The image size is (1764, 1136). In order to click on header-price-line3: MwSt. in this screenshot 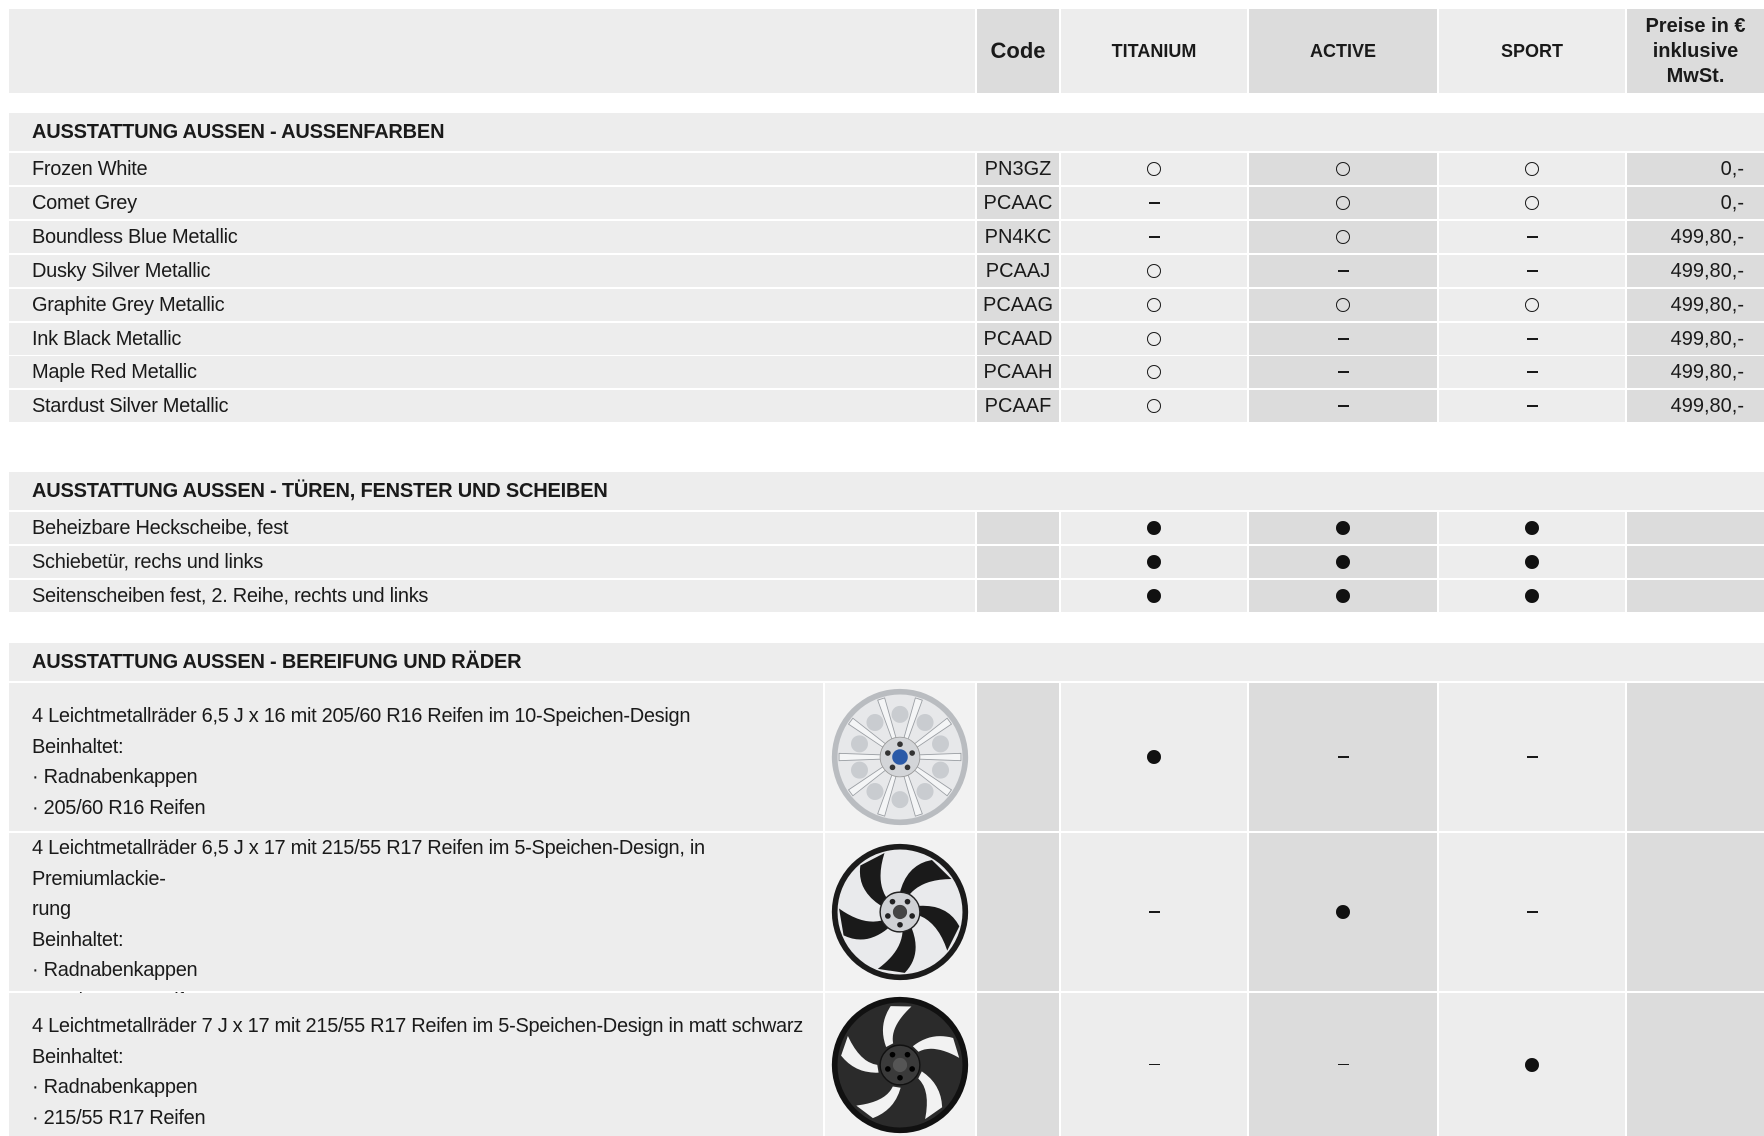, I will do `click(1695, 75)`.